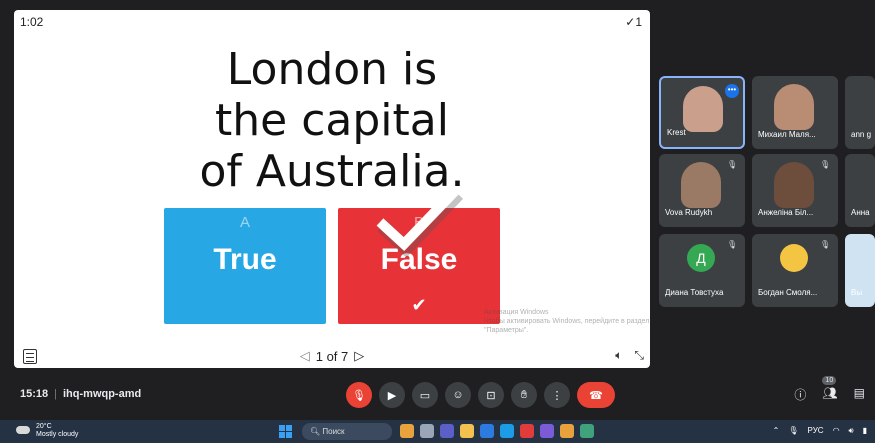 The width and height of the screenshot is (875, 443). What do you see at coordinates (420, 221) in the screenshot?
I see `big-checkmark-icon` at bounding box center [420, 221].